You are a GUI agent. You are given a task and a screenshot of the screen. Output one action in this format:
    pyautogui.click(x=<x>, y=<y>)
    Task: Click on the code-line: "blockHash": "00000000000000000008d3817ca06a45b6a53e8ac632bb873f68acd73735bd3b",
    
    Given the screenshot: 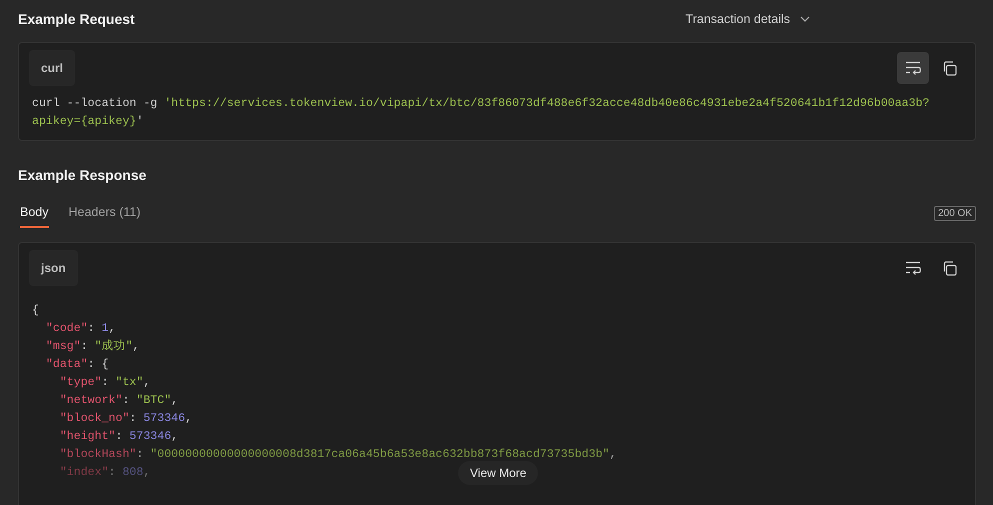 What is the action you would take?
    pyautogui.click(x=337, y=455)
    